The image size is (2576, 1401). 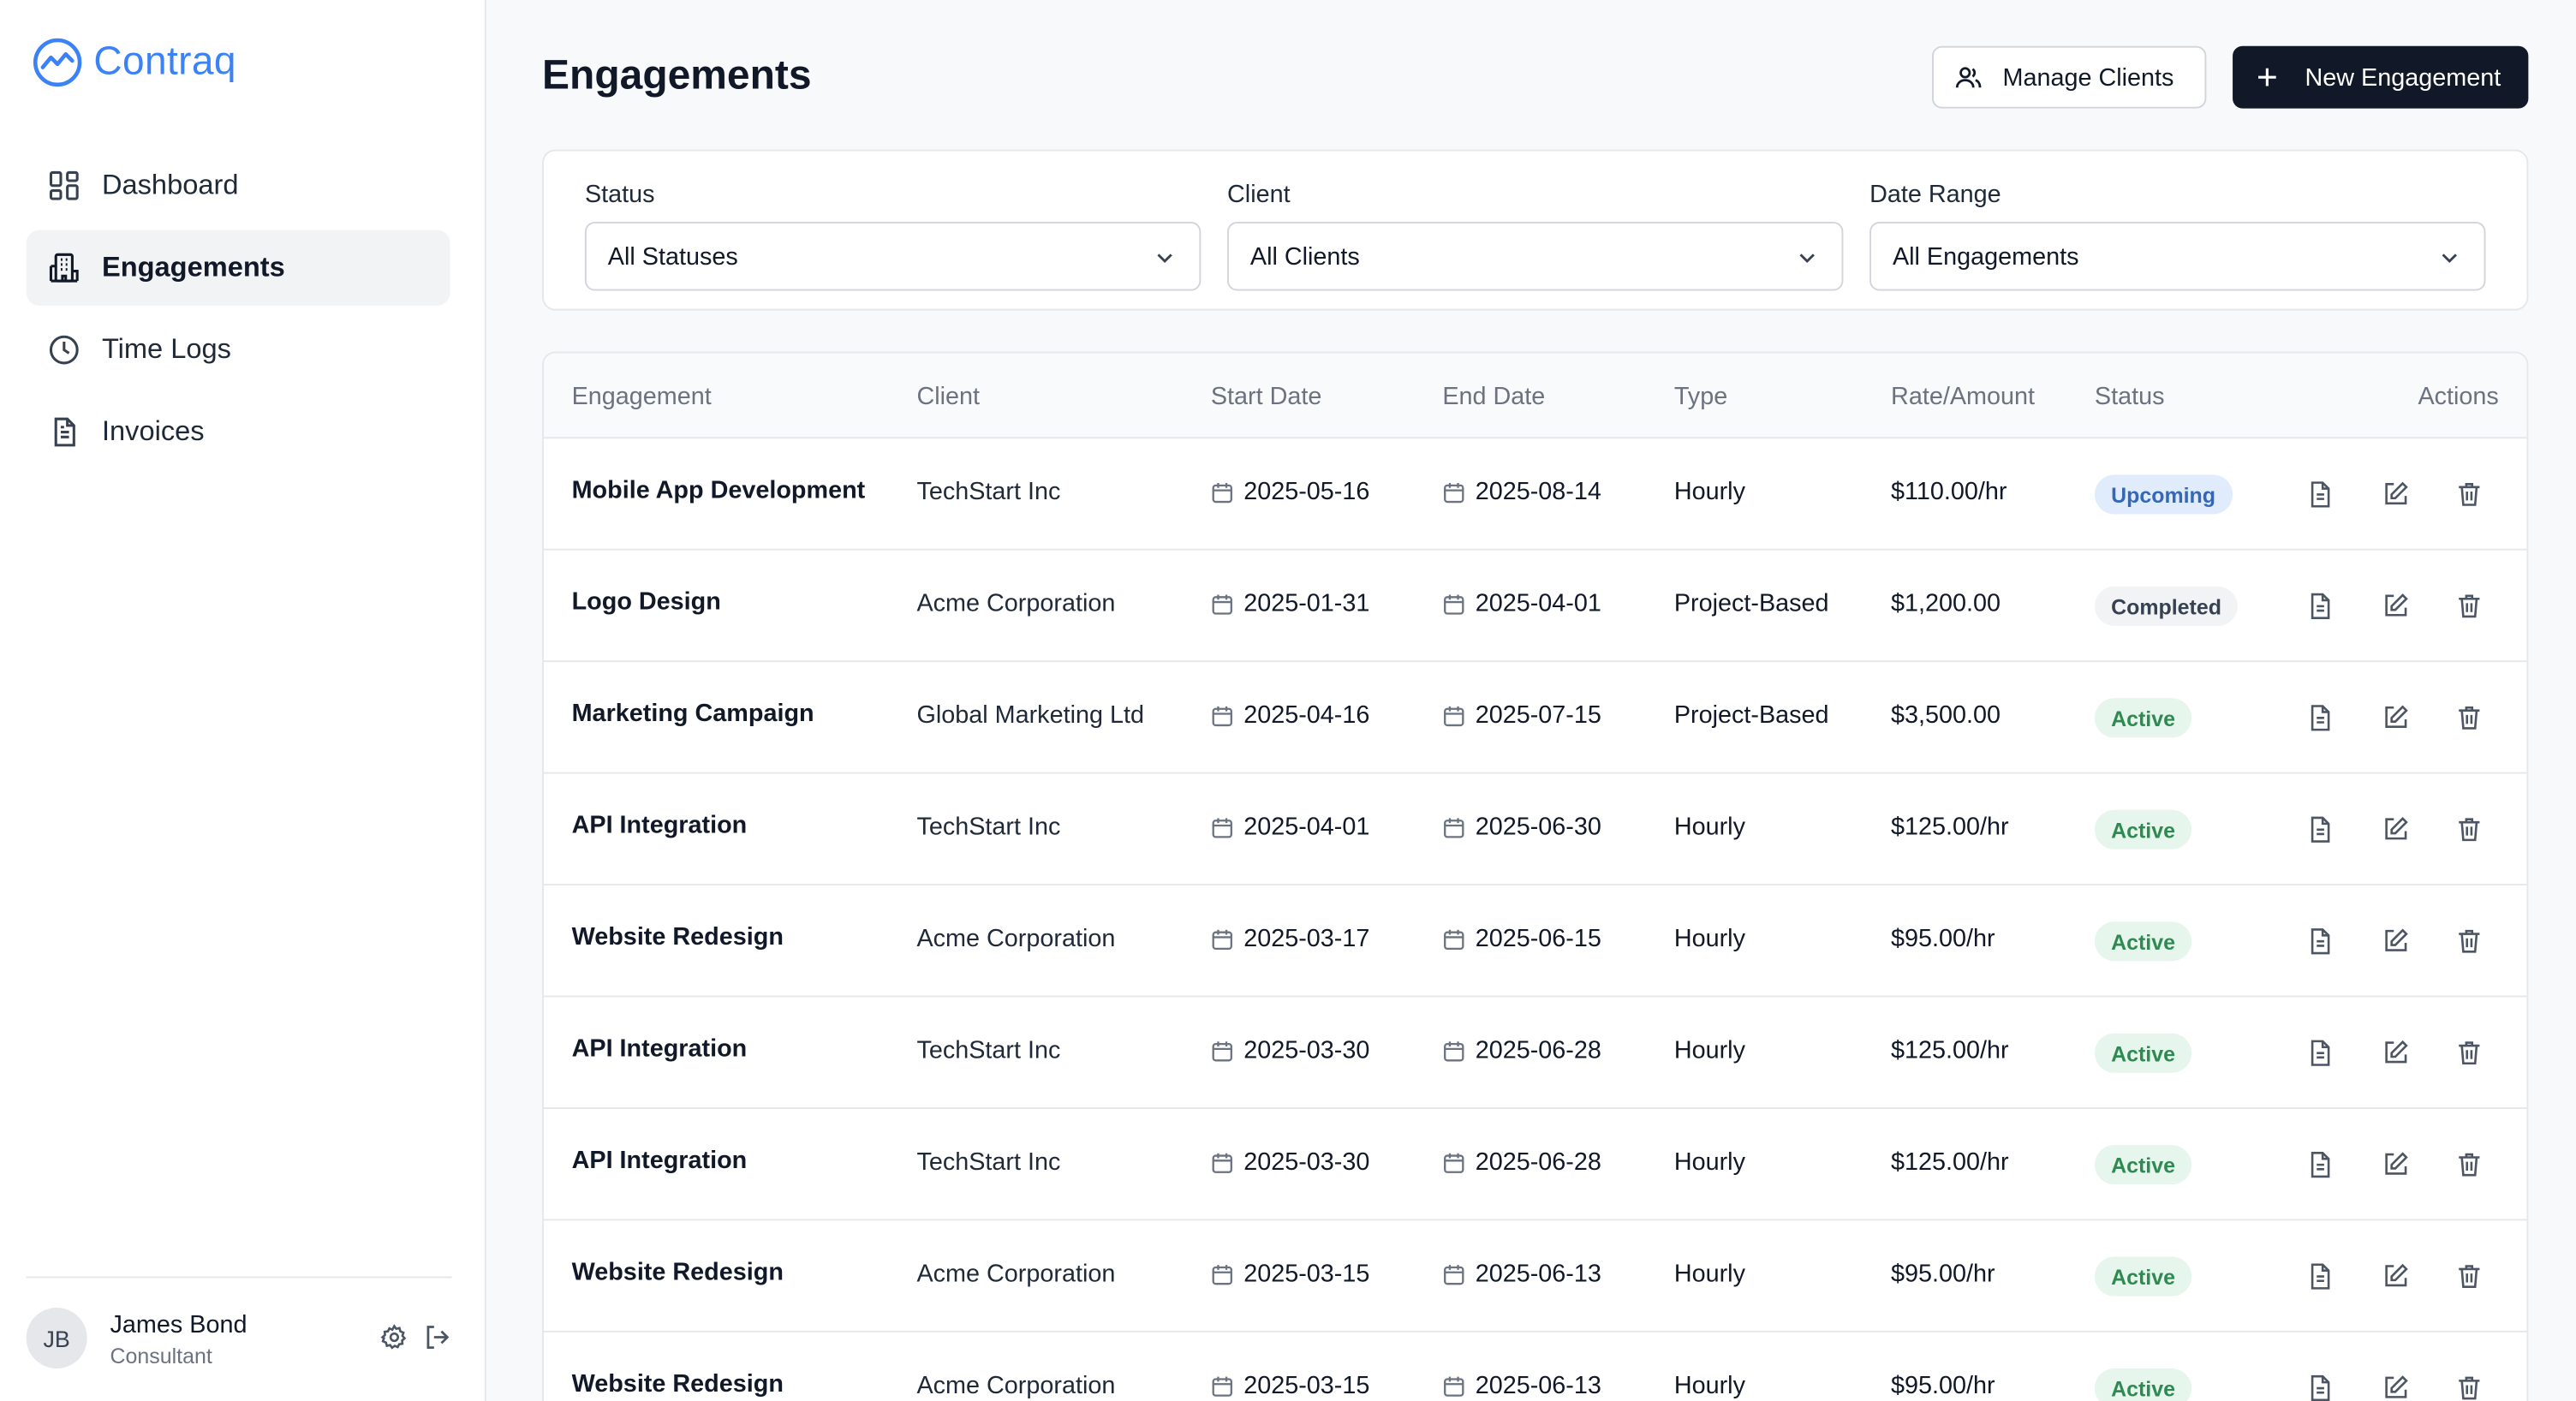 I want to click on engagement-name: Marketing Campaign, so click(x=693, y=714).